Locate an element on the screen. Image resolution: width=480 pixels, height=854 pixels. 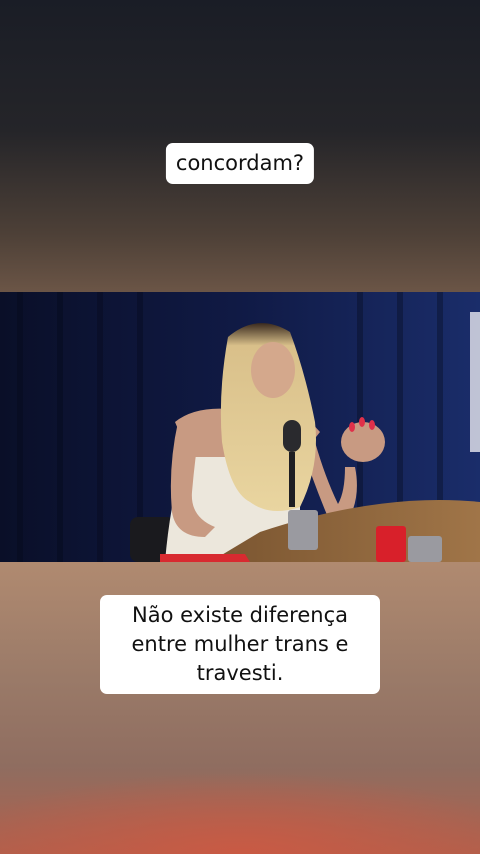
mug-right is located at coordinates (425, 549).